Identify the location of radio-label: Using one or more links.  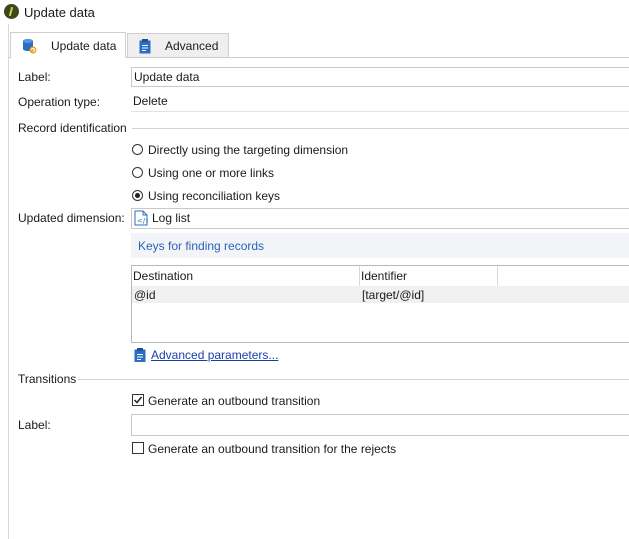
(211, 173).